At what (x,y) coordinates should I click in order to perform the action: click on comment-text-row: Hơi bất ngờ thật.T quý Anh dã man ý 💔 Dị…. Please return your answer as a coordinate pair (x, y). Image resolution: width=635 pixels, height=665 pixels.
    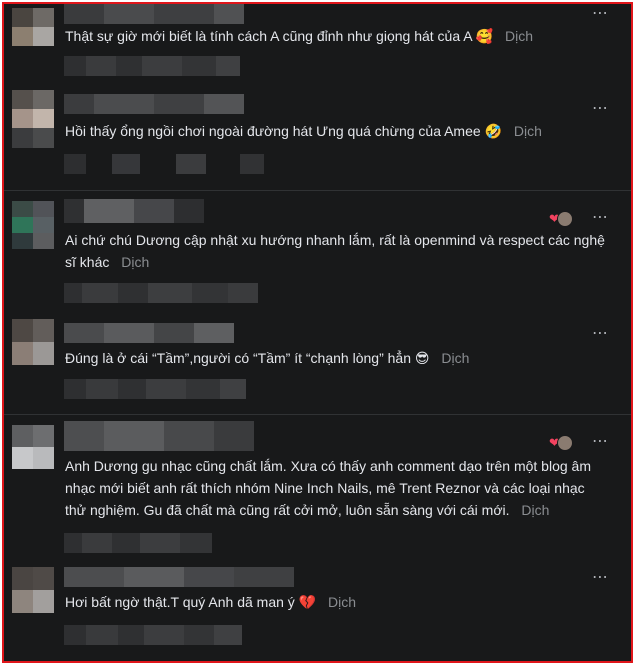
    Looking at the image, I should click on (335, 602).